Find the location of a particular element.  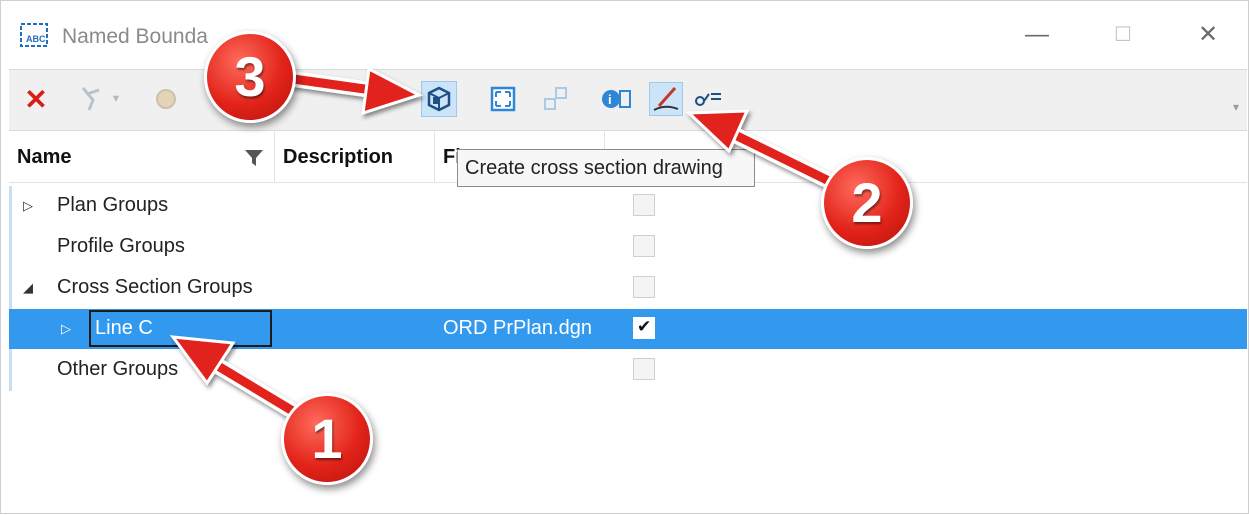

callout-1: 1 is located at coordinates (327, 439).